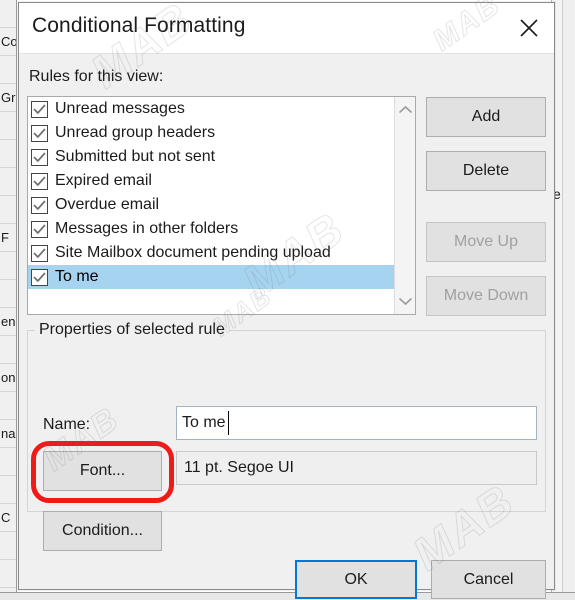  Describe the element at coordinates (96, 76) in the screenshot. I see `rules-for-view-label: Rules for this view:` at that location.